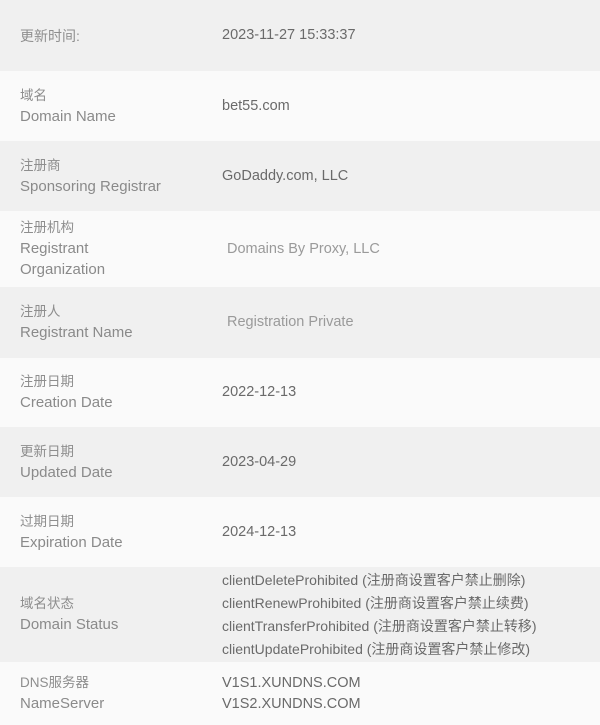 Image resolution: width=600 pixels, height=725 pixels. What do you see at coordinates (111, 322) in the screenshot?
I see `row-label: 注册人 Registrant Name` at bounding box center [111, 322].